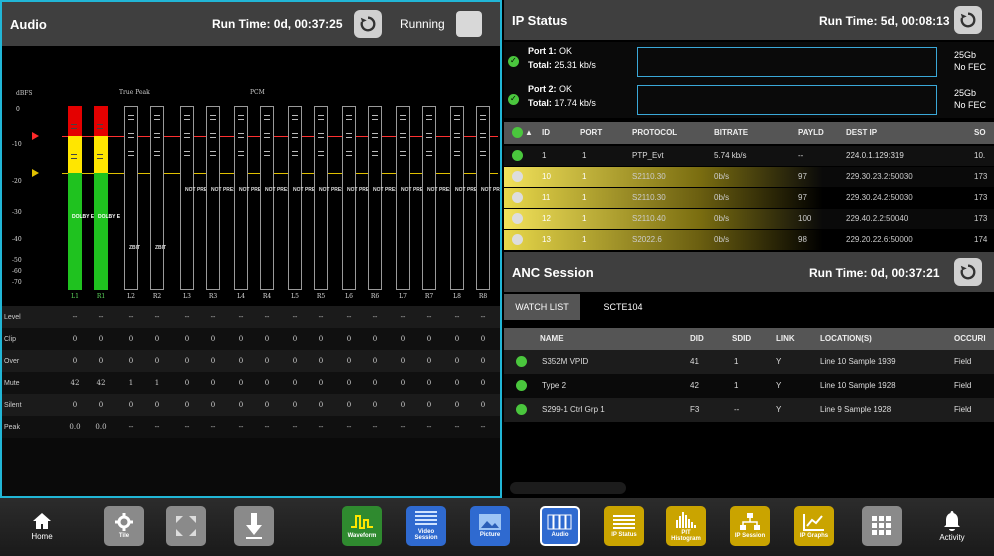 This screenshot has width=994, height=556. Describe the element at coordinates (334, 198) in the screenshot. I see `channel-meter-r5: NOT PRESENT` at that location.